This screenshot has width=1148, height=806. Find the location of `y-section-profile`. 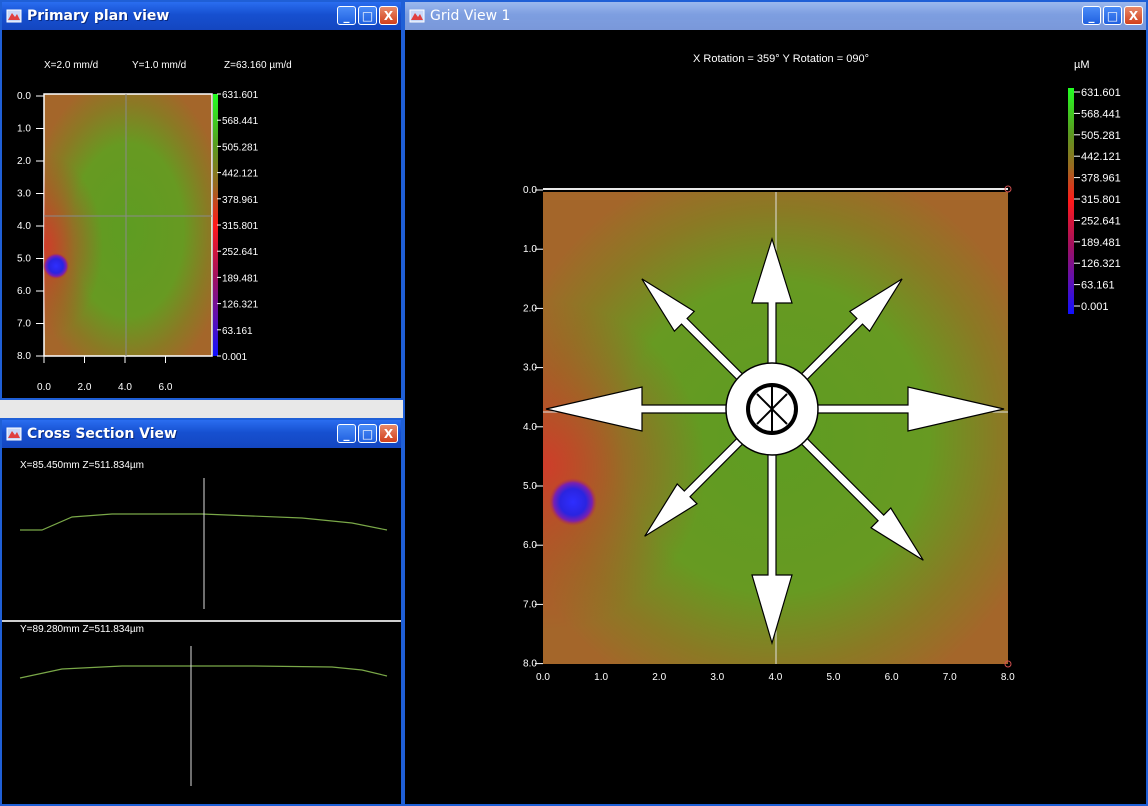

y-section-profile is located at coordinates (201, 720).